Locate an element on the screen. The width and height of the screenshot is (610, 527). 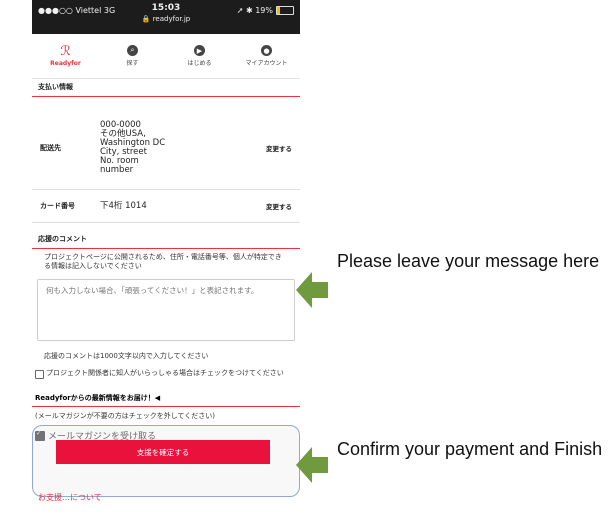
newsletter-heading: Readyforからの最新情報をお届け！◀ is located at coordinates (166, 399).